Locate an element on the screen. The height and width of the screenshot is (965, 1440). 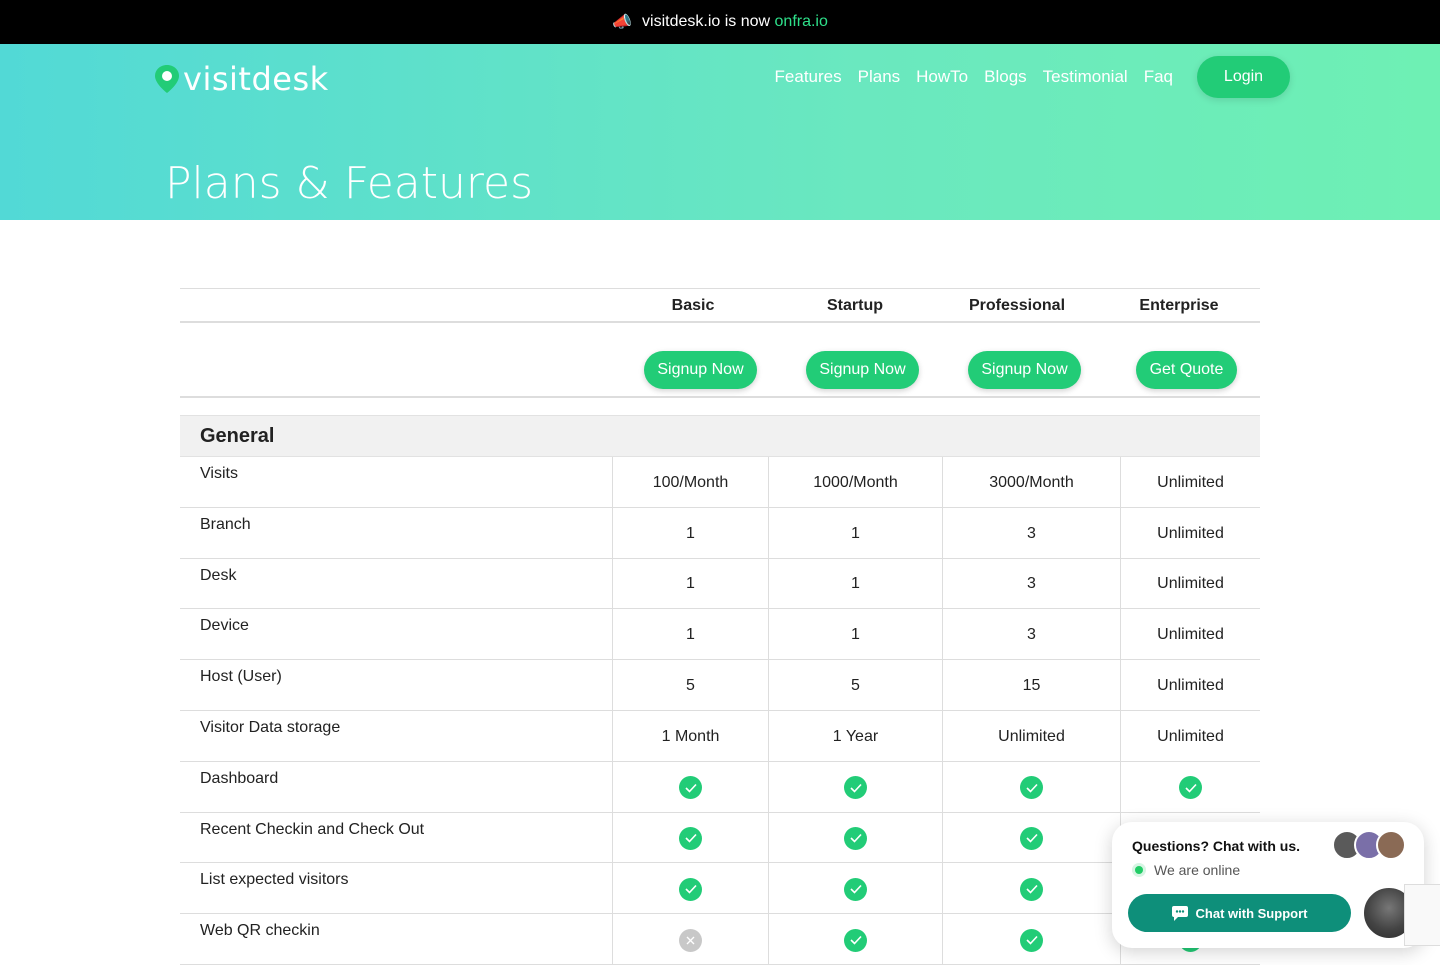
plan-header-row: Basic Startup Professional Enterprise is located at coordinates (720, 305).